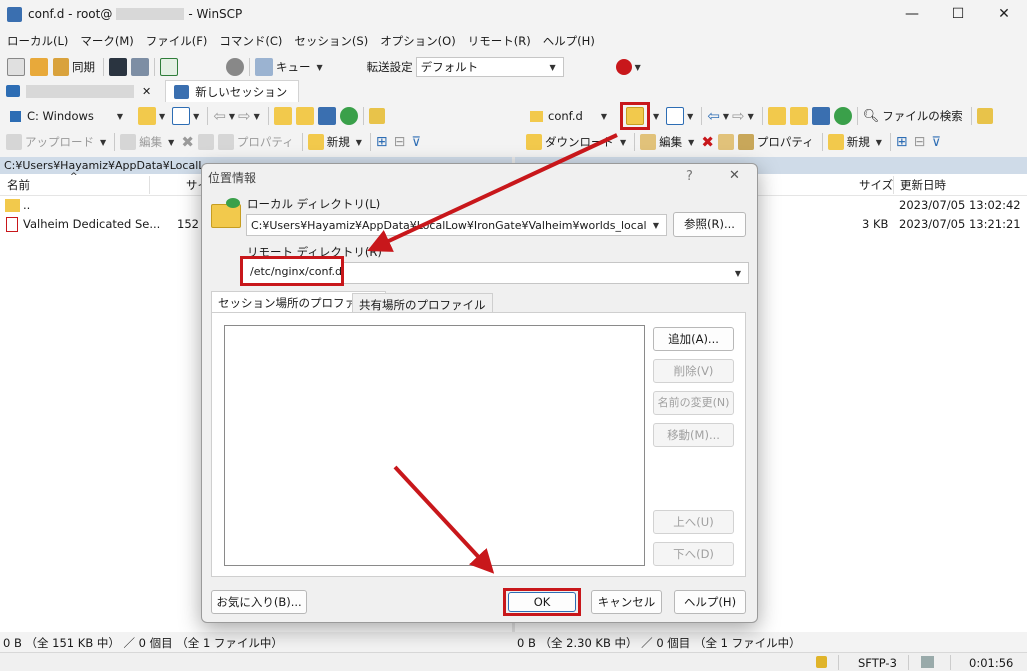  Describe the element at coordinates (418, 41) in the screenshot. I see `menu-options: オプション(O)` at that location.